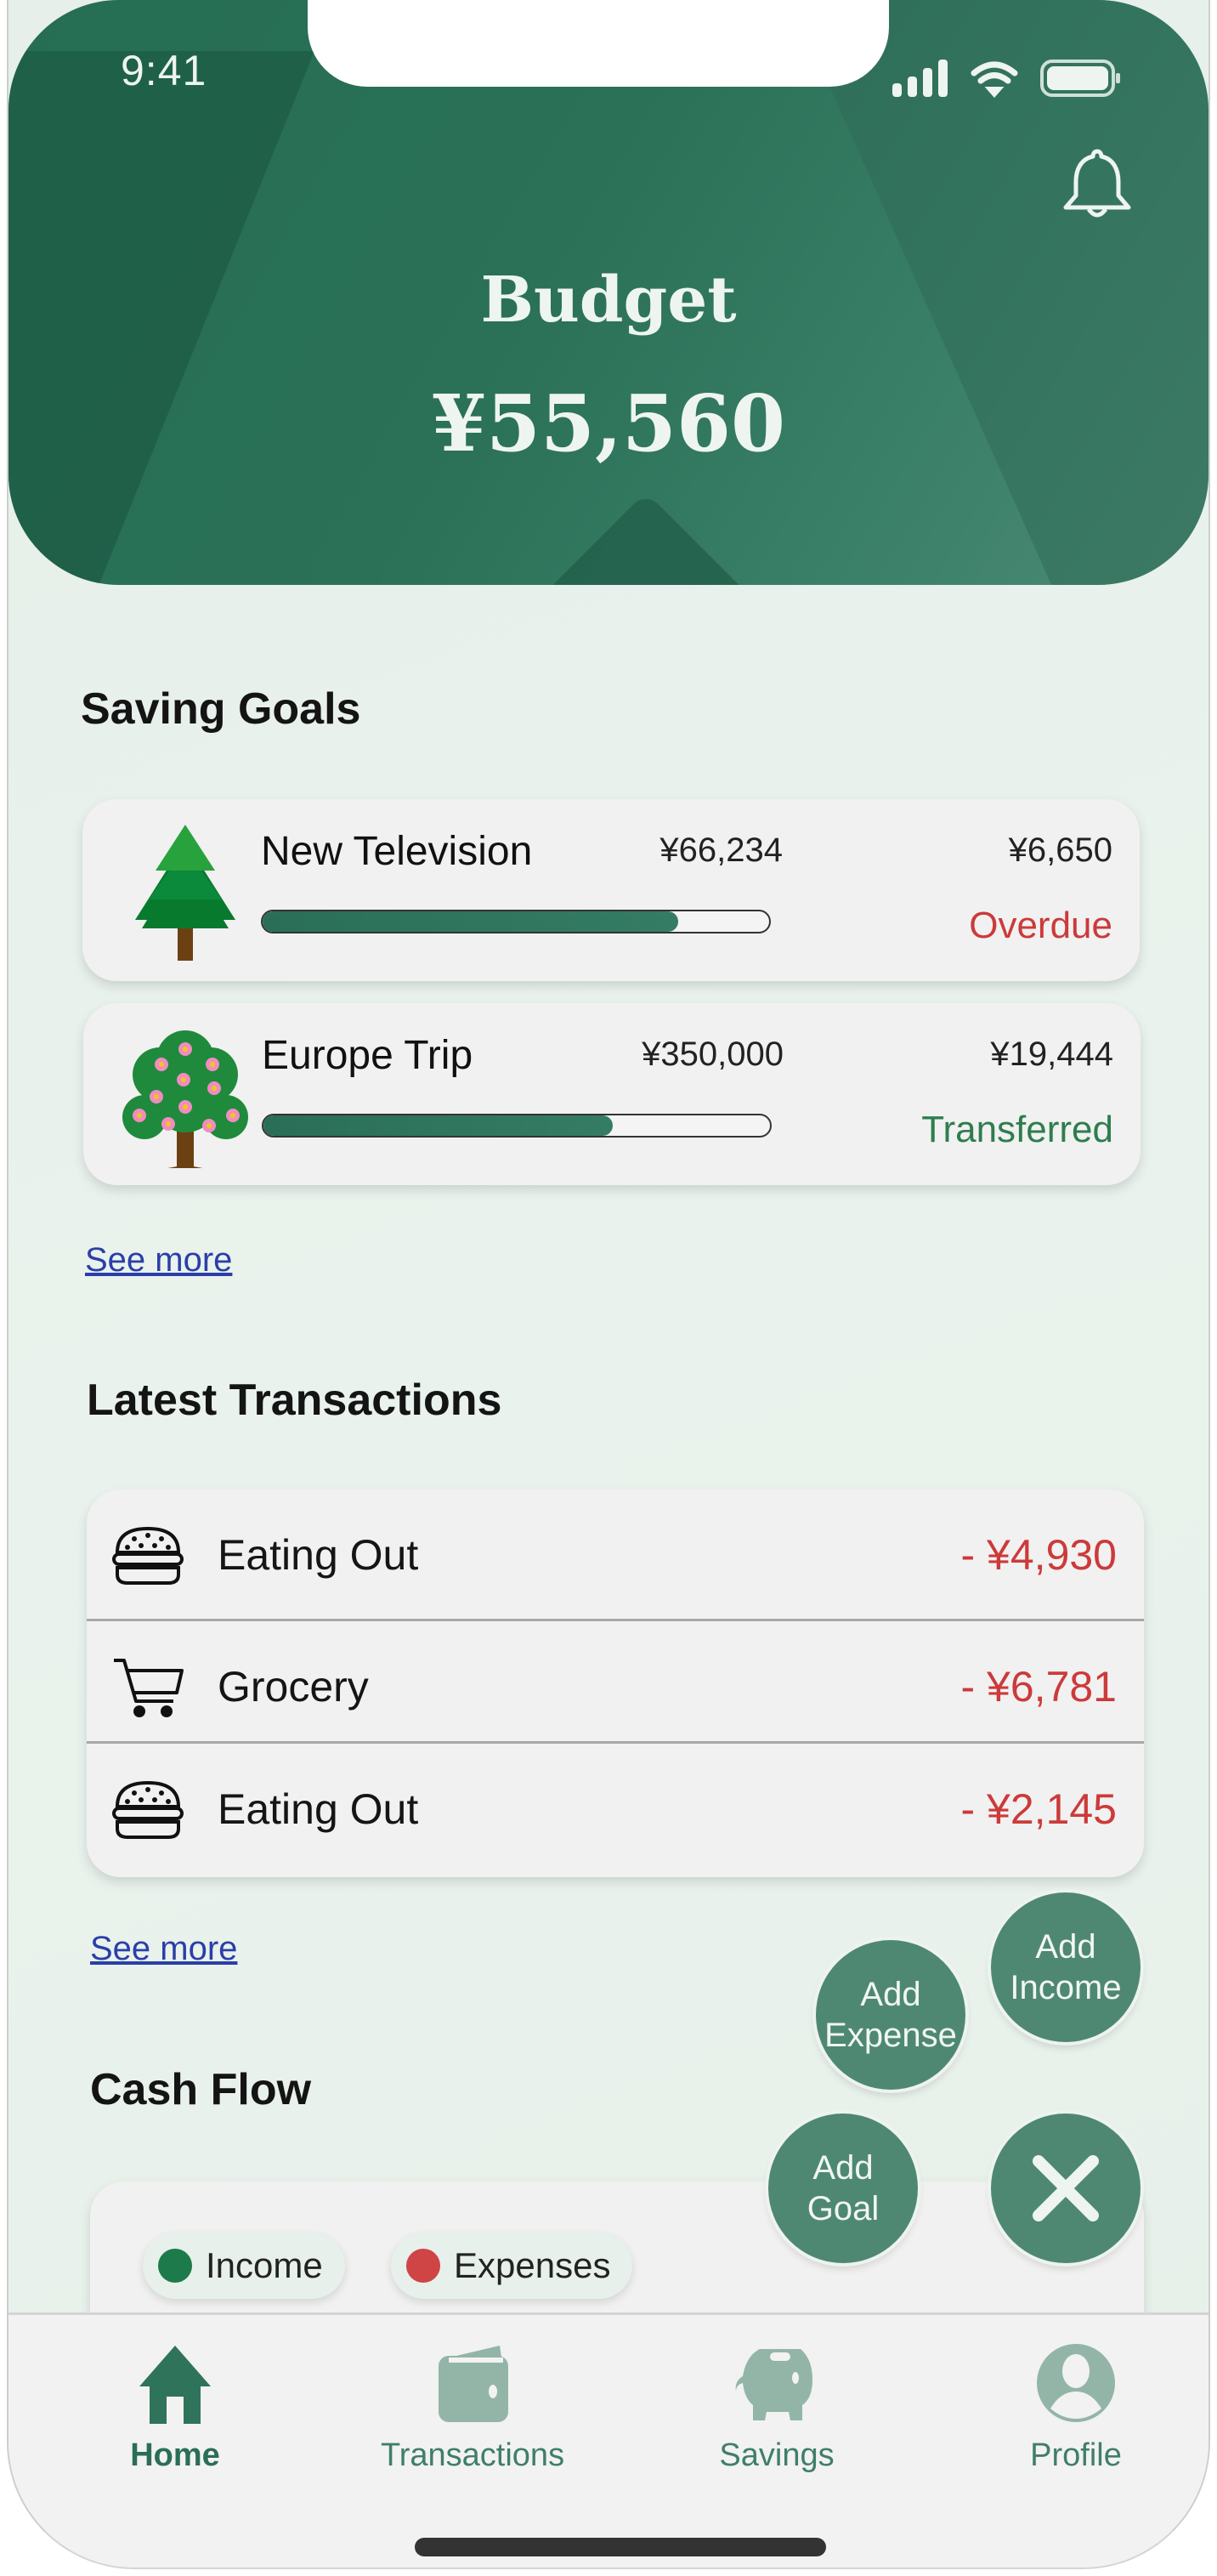 The image size is (1217, 2576). I want to click on see-more-transactions-link: See more, so click(163, 1949).